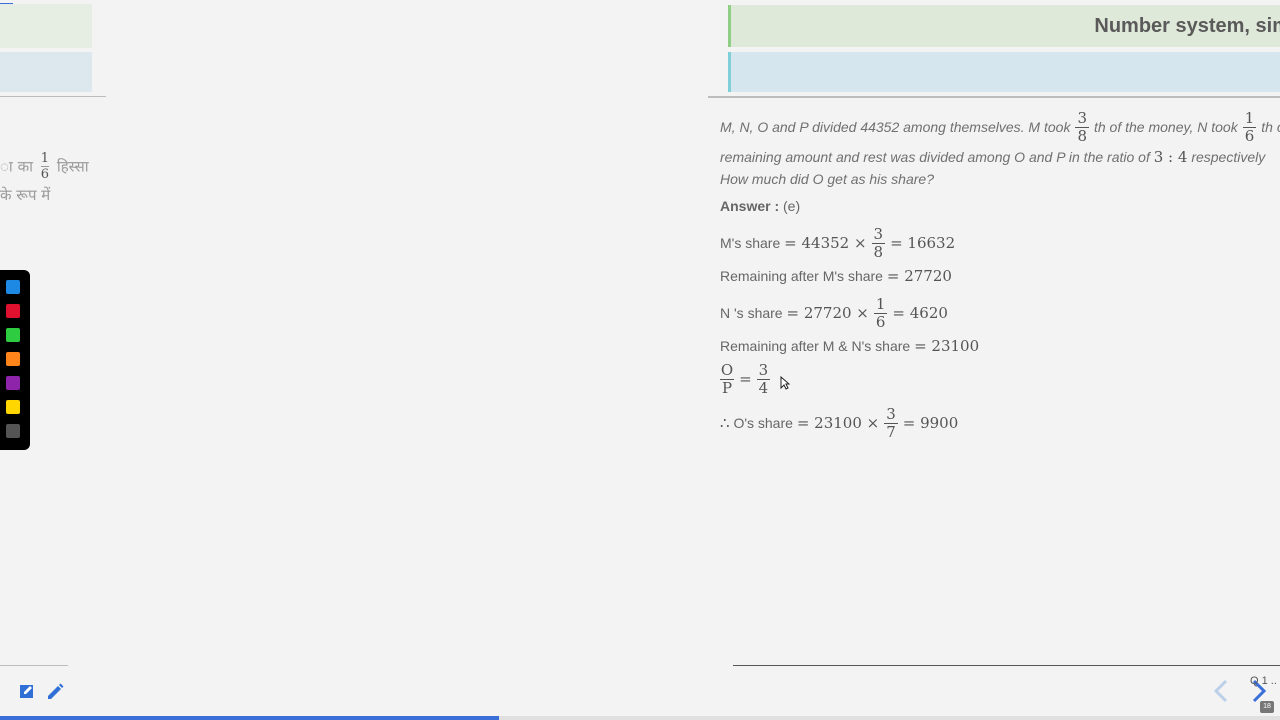 Image resolution: width=1280 pixels, height=720 pixels. What do you see at coordinates (45, 174) in the screenshot?
I see `hindi-frac-den: 6` at bounding box center [45, 174].